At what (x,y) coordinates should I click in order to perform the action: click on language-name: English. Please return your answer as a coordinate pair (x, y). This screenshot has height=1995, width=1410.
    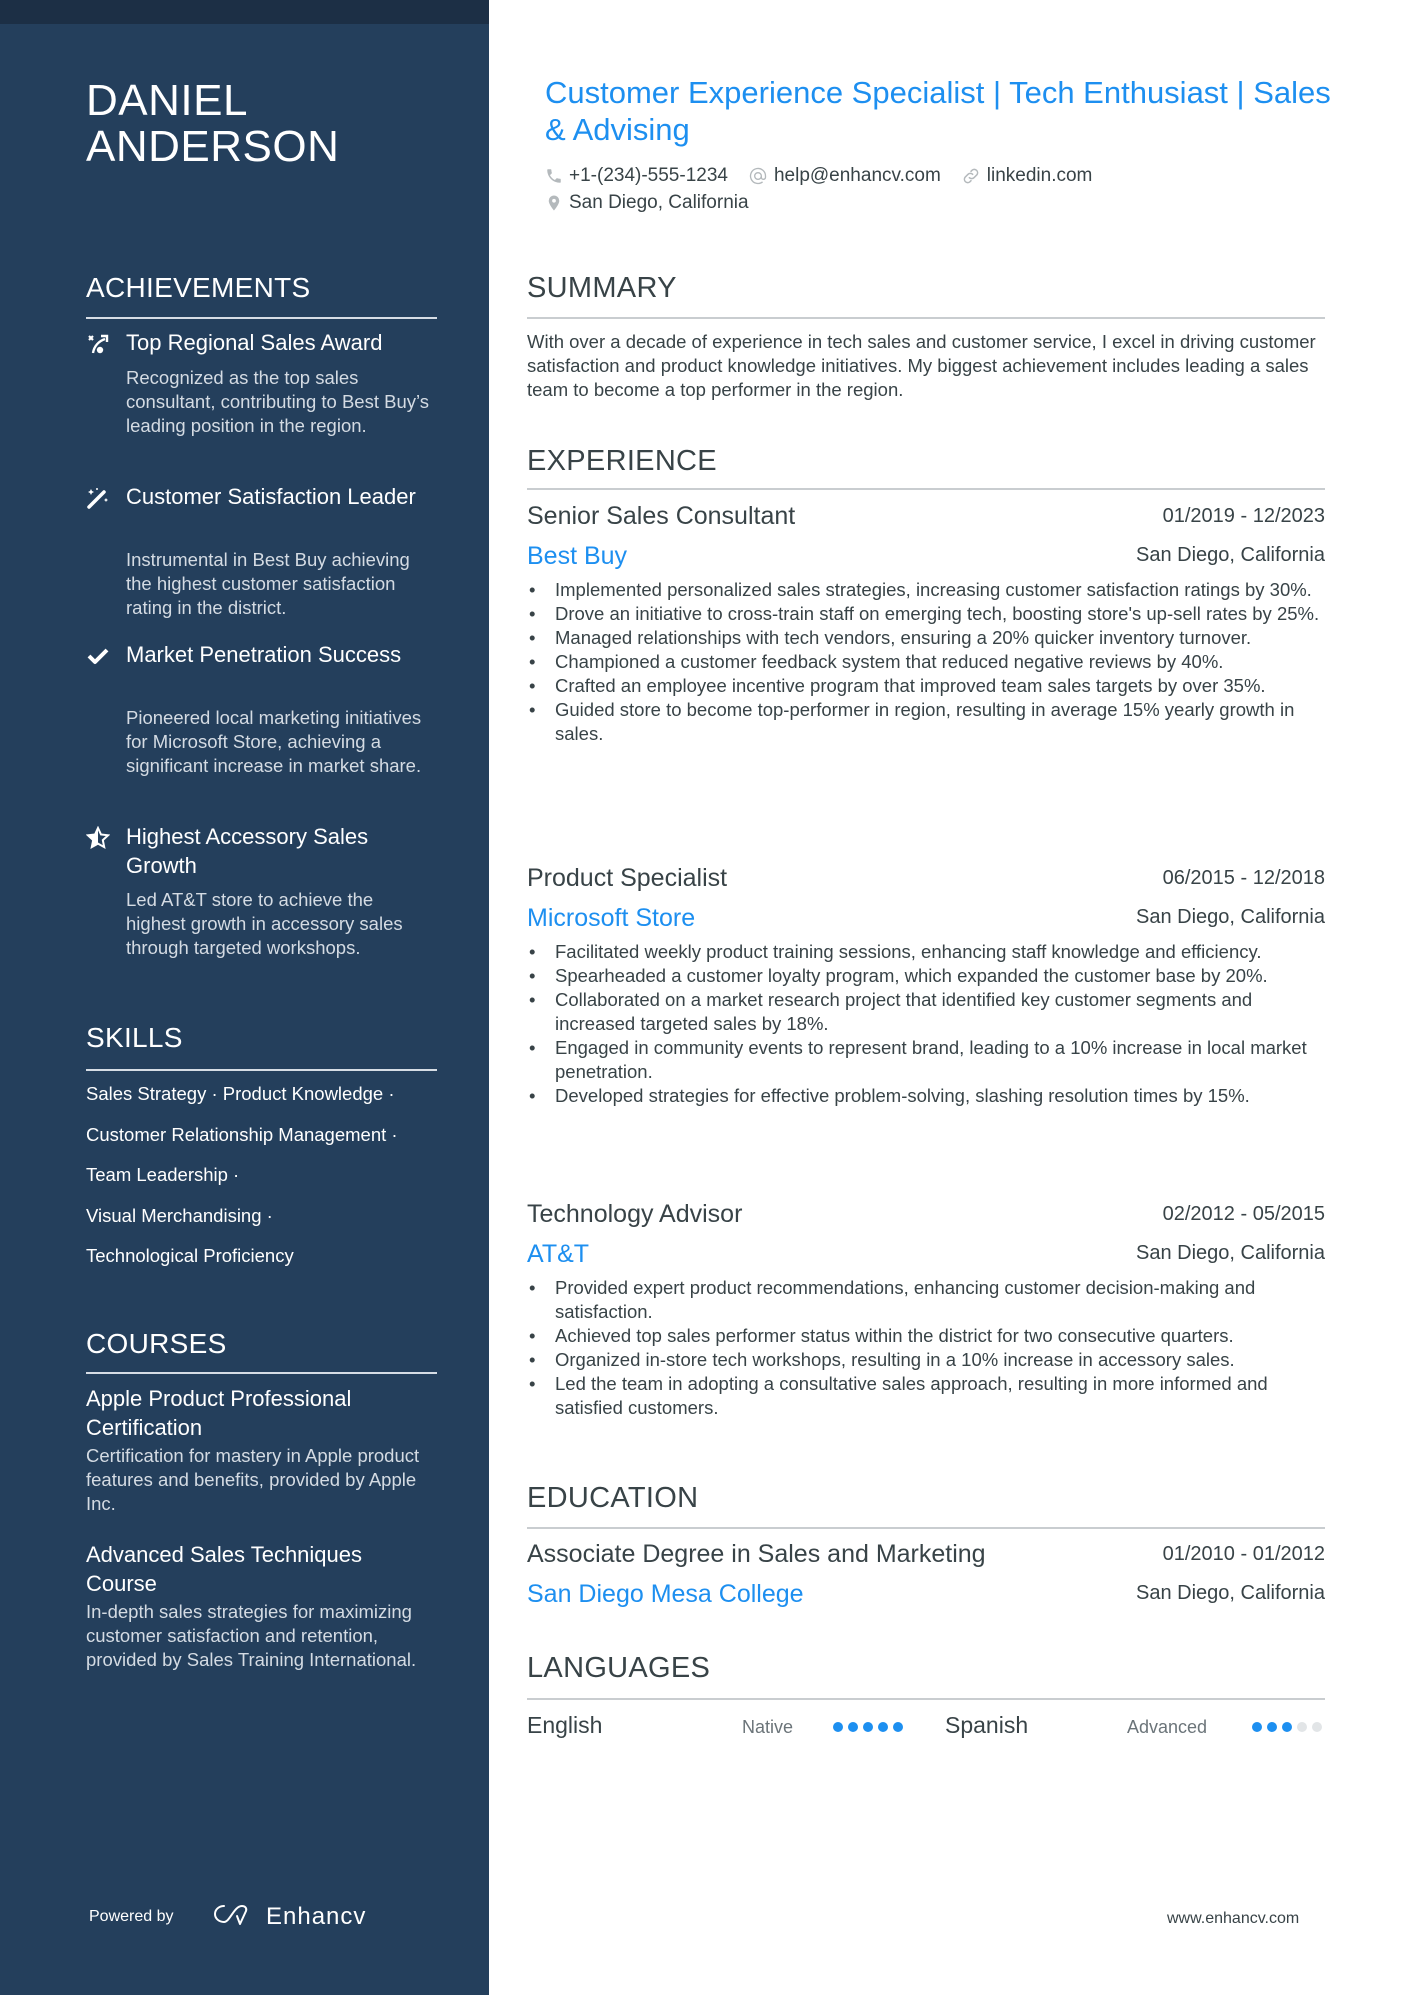
    Looking at the image, I should click on (565, 1725).